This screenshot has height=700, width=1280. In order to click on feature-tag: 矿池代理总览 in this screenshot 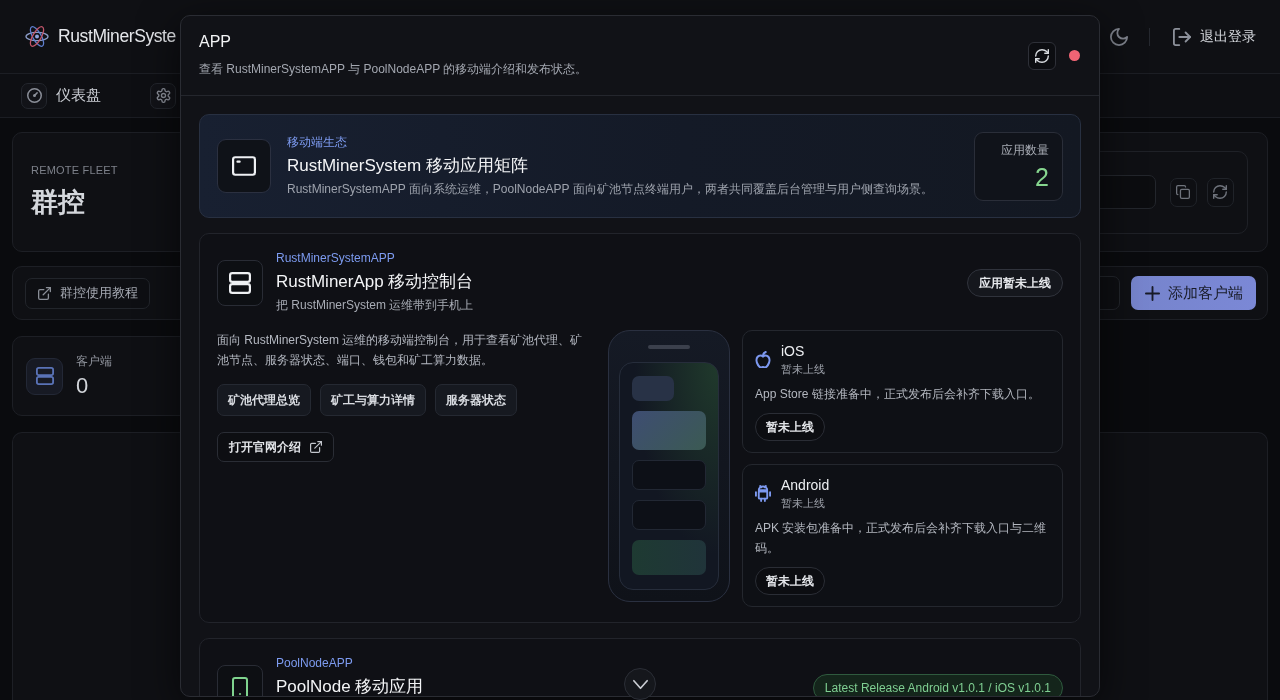, I will do `click(264, 400)`.